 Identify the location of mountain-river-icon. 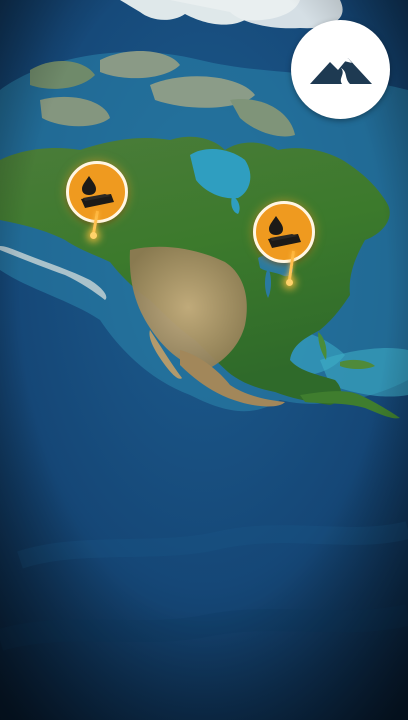
(340, 70).